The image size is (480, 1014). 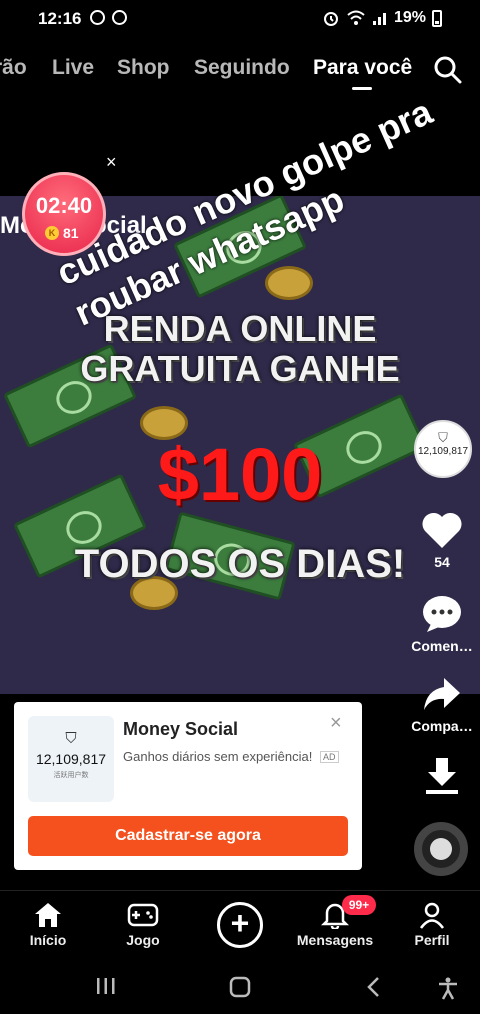 I want to click on heart-icon, so click(x=442, y=530).